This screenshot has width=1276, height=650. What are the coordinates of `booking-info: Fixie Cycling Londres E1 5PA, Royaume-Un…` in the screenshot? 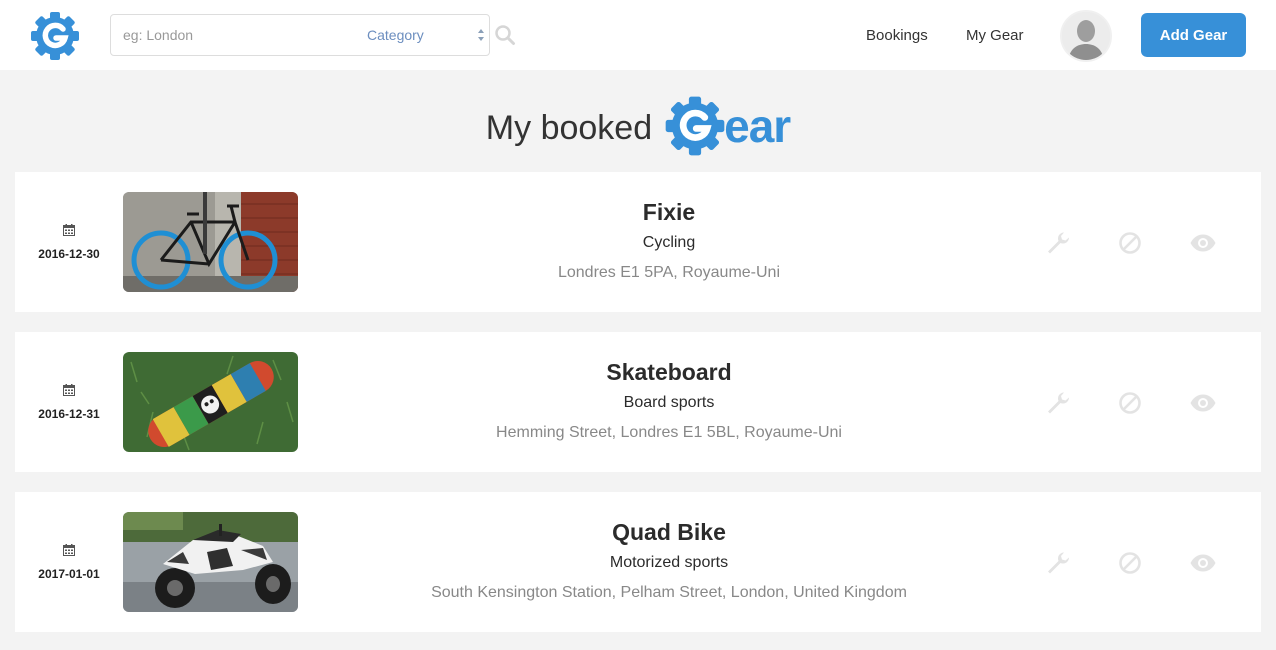 It's located at (669, 242).